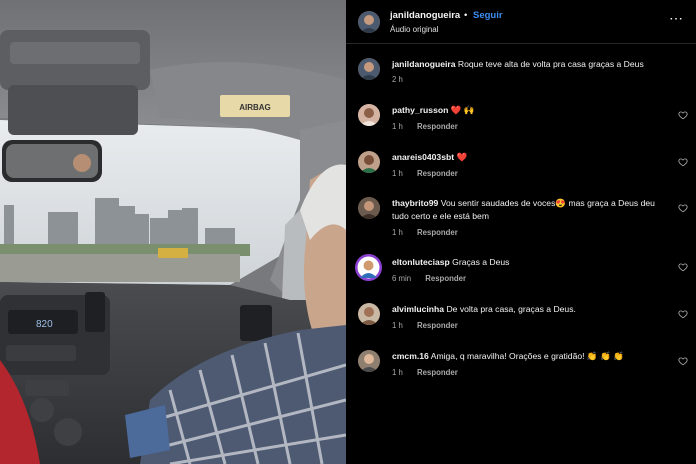  Describe the element at coordinates (425, 15) in the screenshot. I see `author-username: janildanogueira` at that location.